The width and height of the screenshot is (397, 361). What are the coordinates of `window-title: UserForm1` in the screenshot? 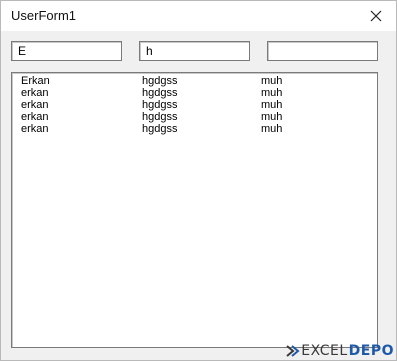 It's located at (44, 15).